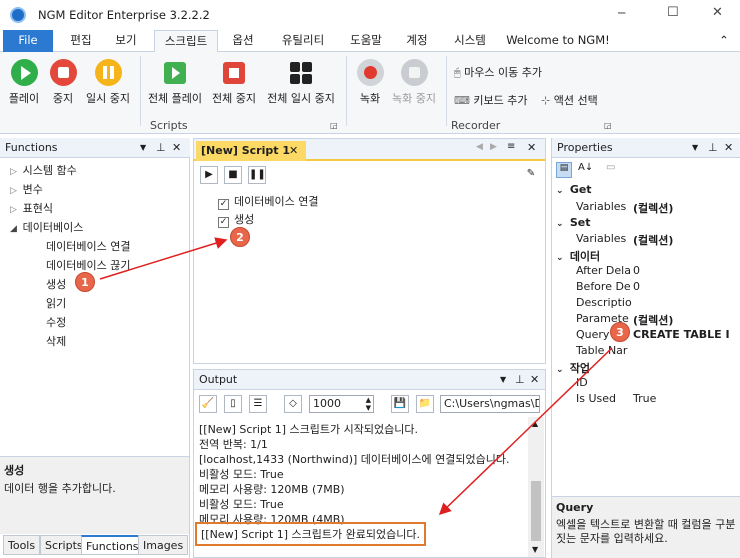  What do you see at coordinates (85, 282) in the screenshot?
I see `annotation-badge: 1` at bounding box center [85, 282].